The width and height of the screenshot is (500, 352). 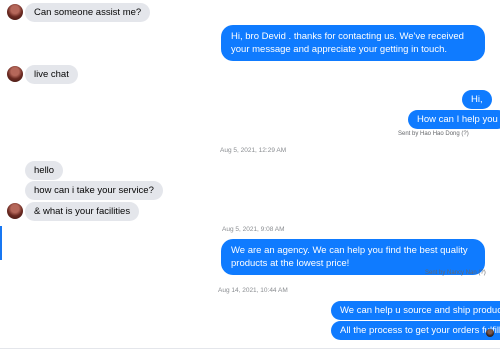 I want to click on incoming-message: Can someone assist me?, so click(x=88, y=12).